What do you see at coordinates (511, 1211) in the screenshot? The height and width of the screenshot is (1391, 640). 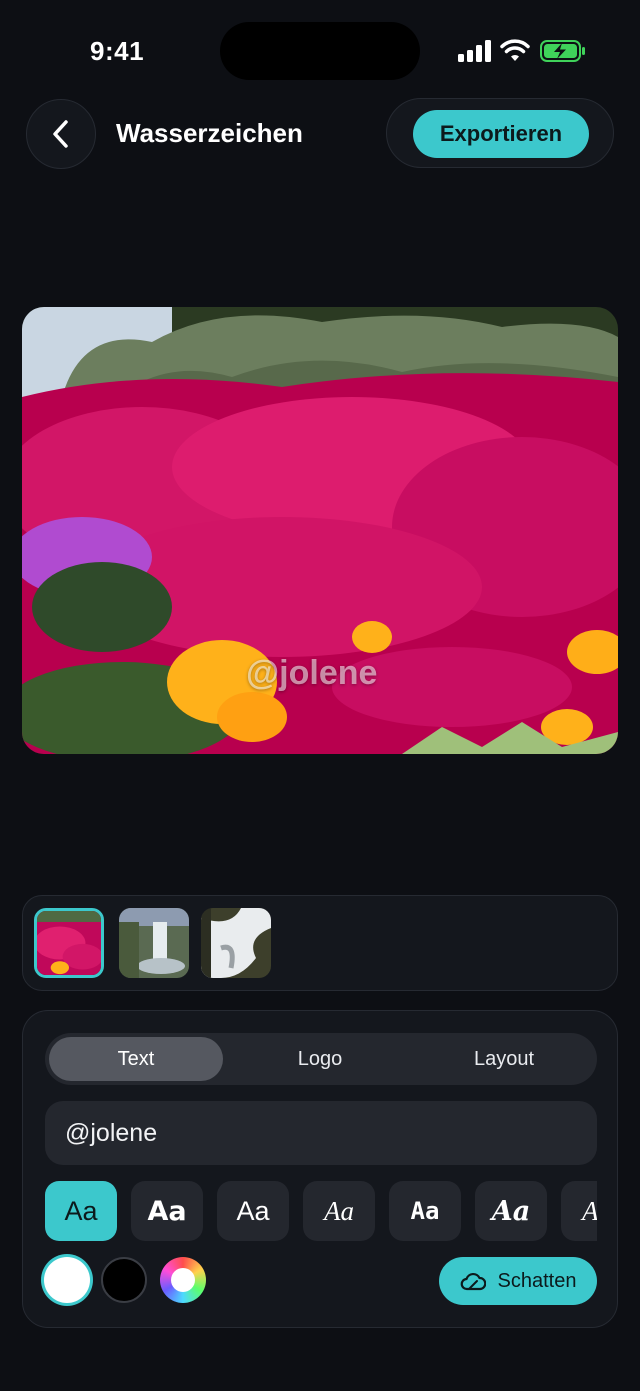 I see `font-option-bold-serif: Aa` at bounding box center [511, 1211].